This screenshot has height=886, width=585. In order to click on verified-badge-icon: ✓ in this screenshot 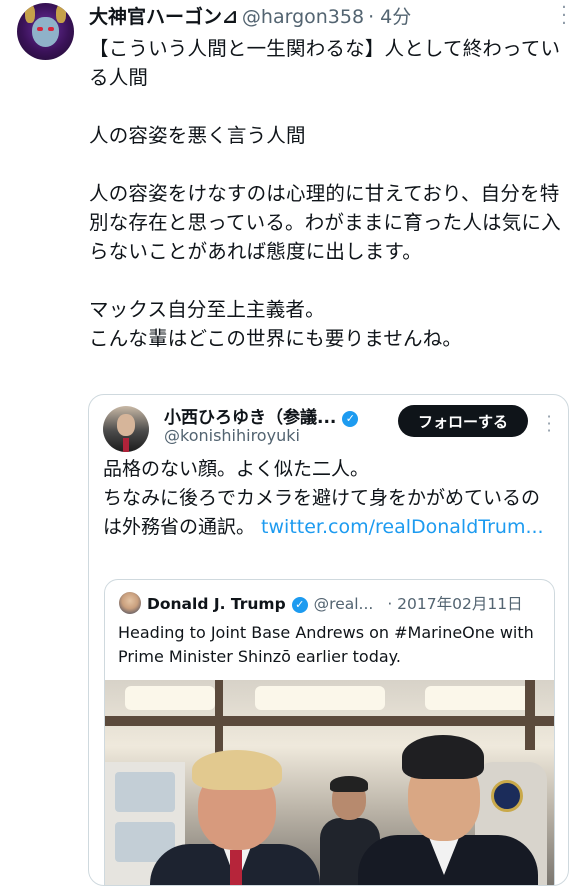, I will do `click(350, 419)`.